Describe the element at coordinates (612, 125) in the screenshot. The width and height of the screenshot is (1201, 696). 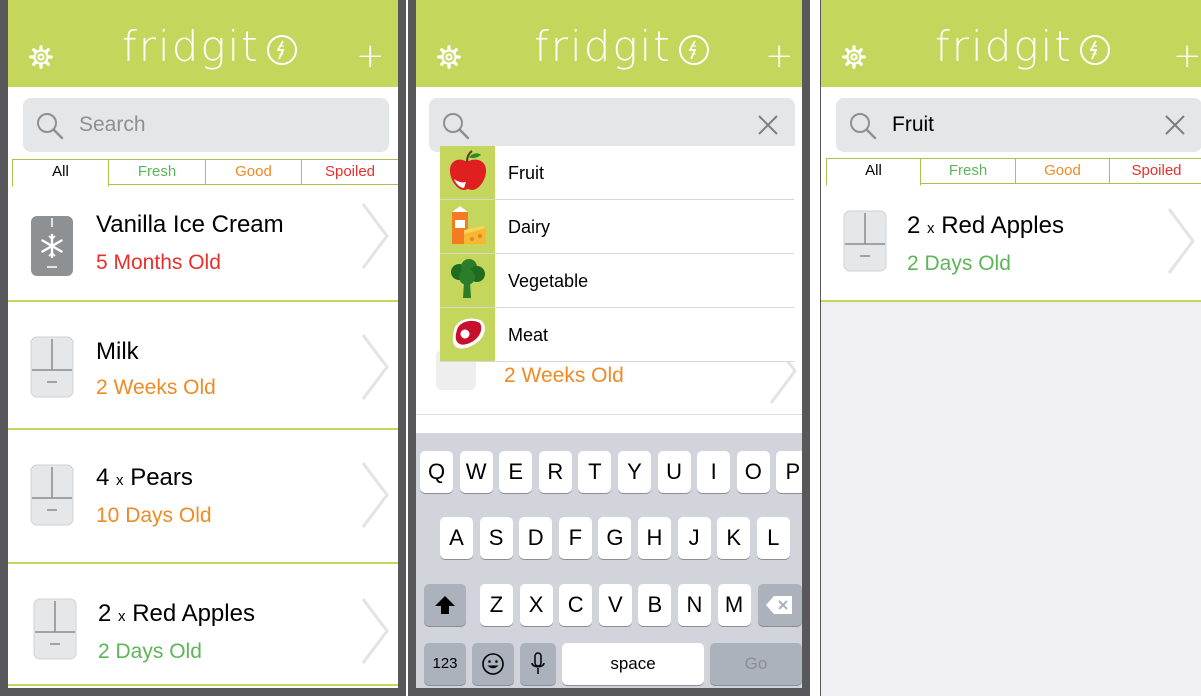
I see `search-bar` at that location.